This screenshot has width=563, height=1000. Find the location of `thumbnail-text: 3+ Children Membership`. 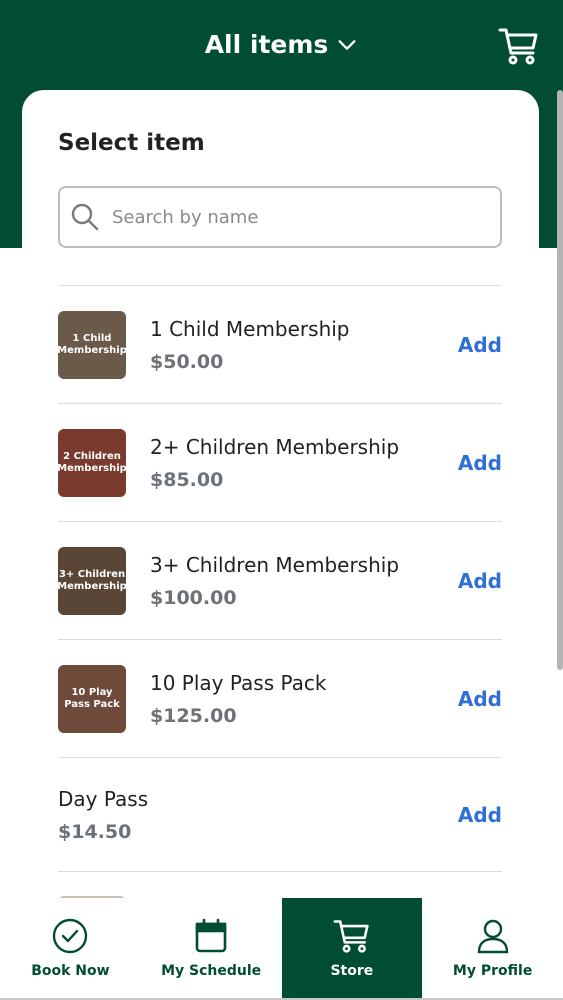

thumbnail-text: 3+ Children Membership is located at coordinates (92, 580).